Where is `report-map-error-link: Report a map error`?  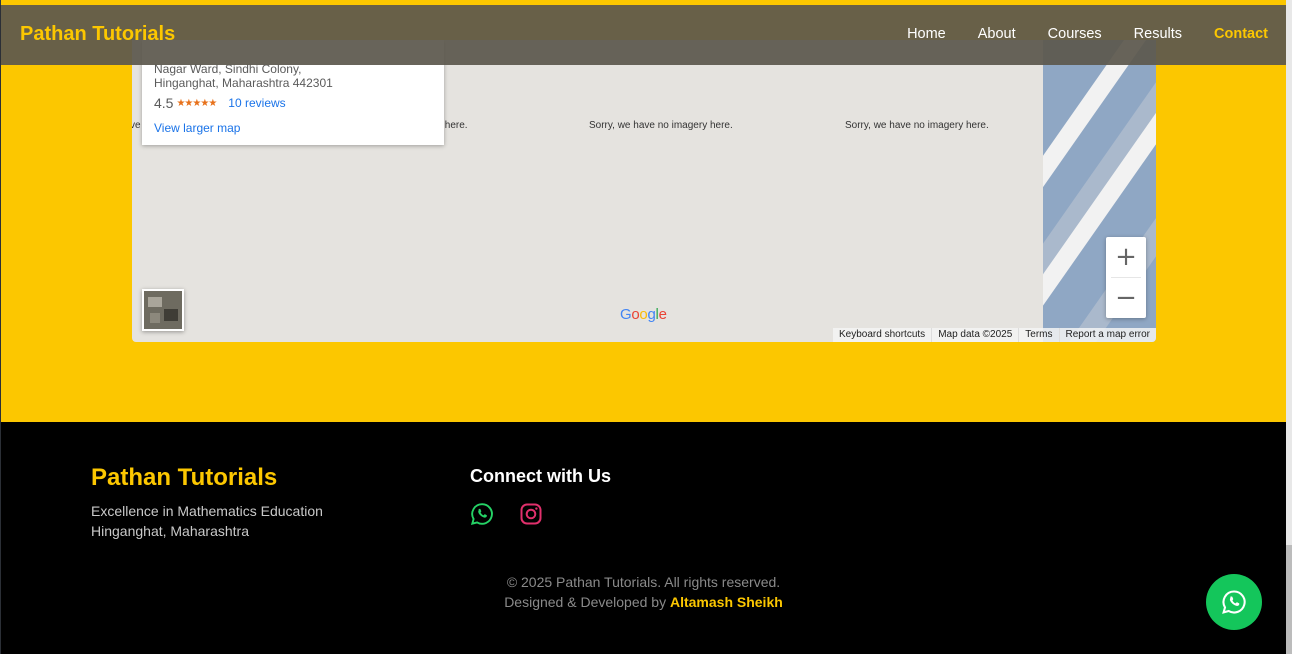 report-map-error-link: Report a map error is located at coordinates (1107, 335).